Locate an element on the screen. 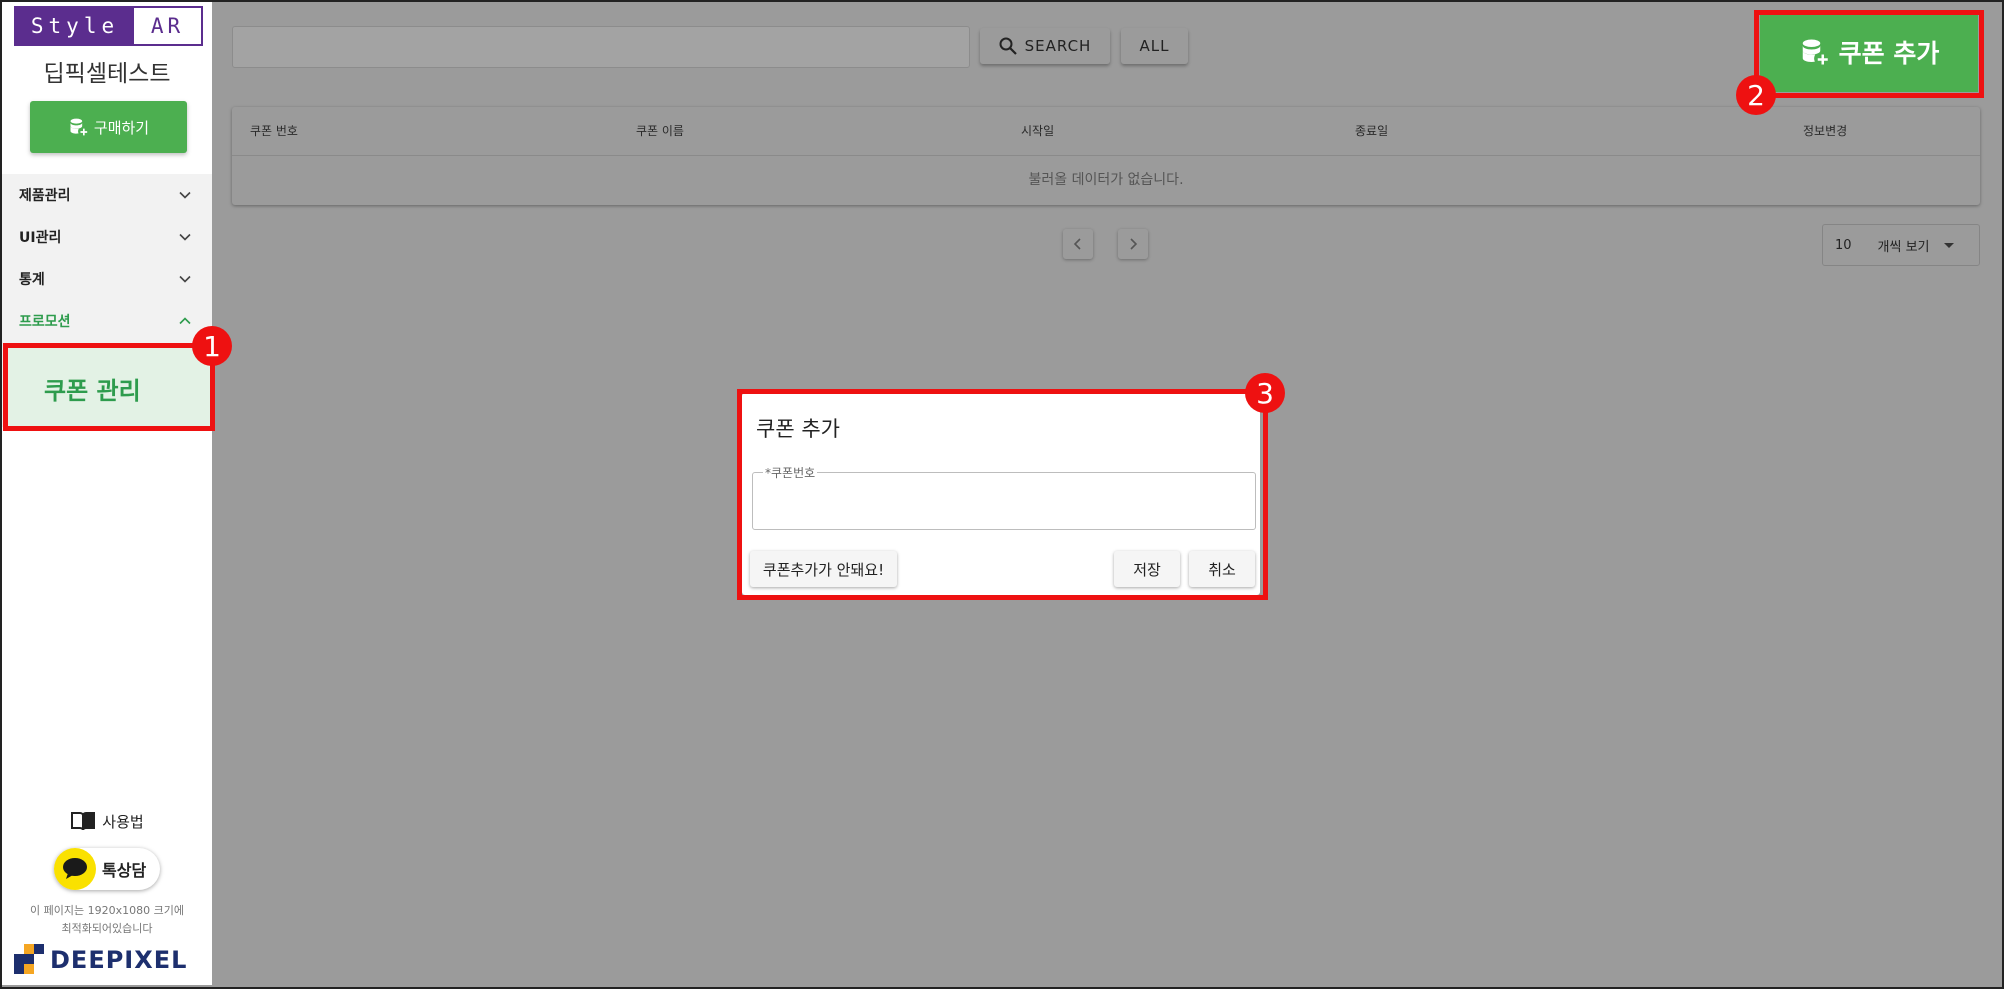  callout-badge-2: 2 is located at coordinates (1756, 95).